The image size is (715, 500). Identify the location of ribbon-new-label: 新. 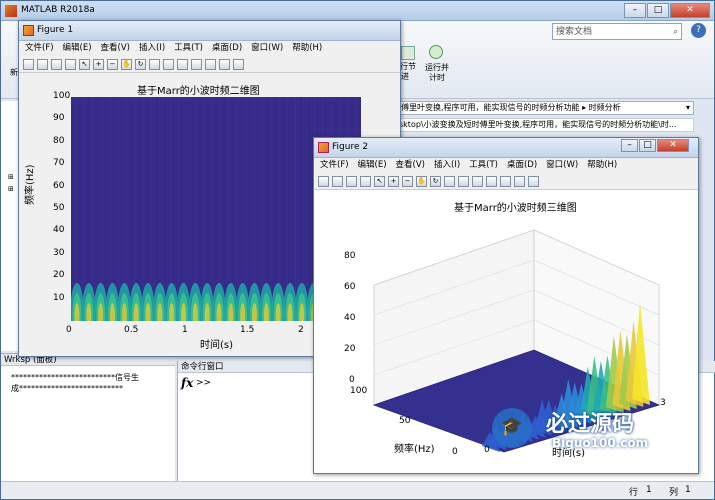
(14, 72).